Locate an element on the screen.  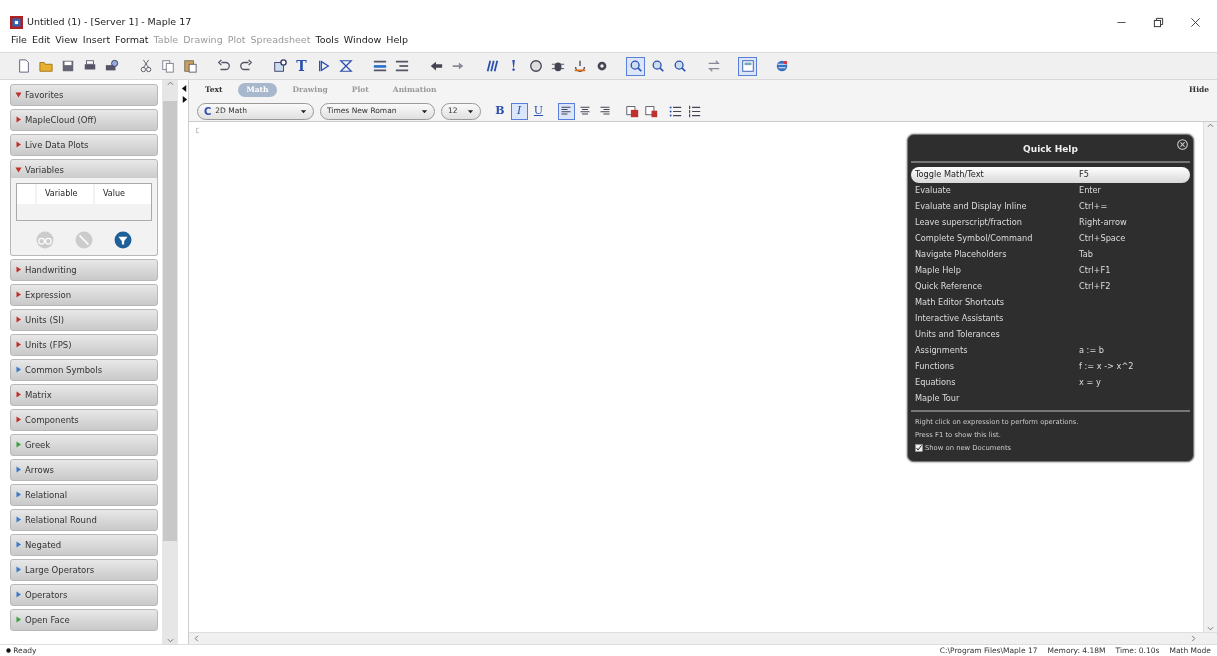
palette-header: Relational Round is located at coordinates (84, 520).